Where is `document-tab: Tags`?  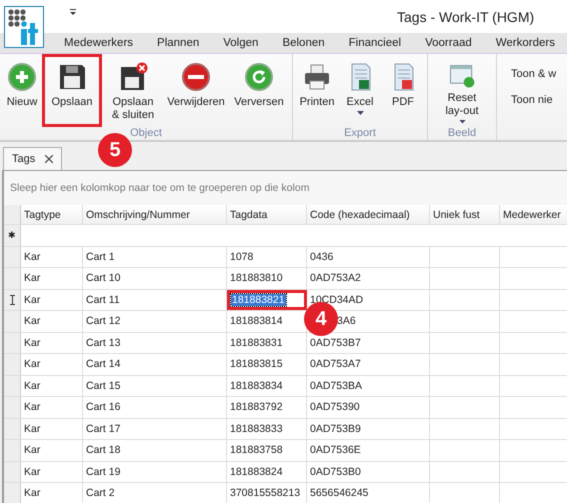
document-tab: Tags is located at coordinates (32, 158).